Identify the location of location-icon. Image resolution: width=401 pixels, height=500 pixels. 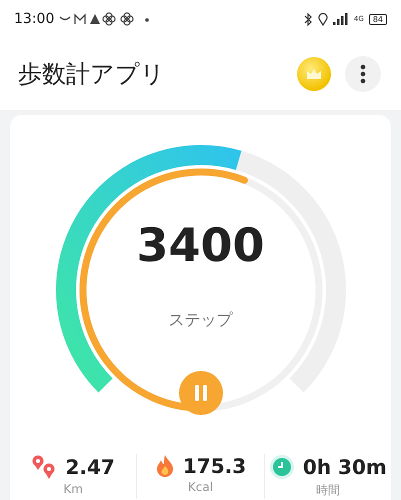
(323, 19).